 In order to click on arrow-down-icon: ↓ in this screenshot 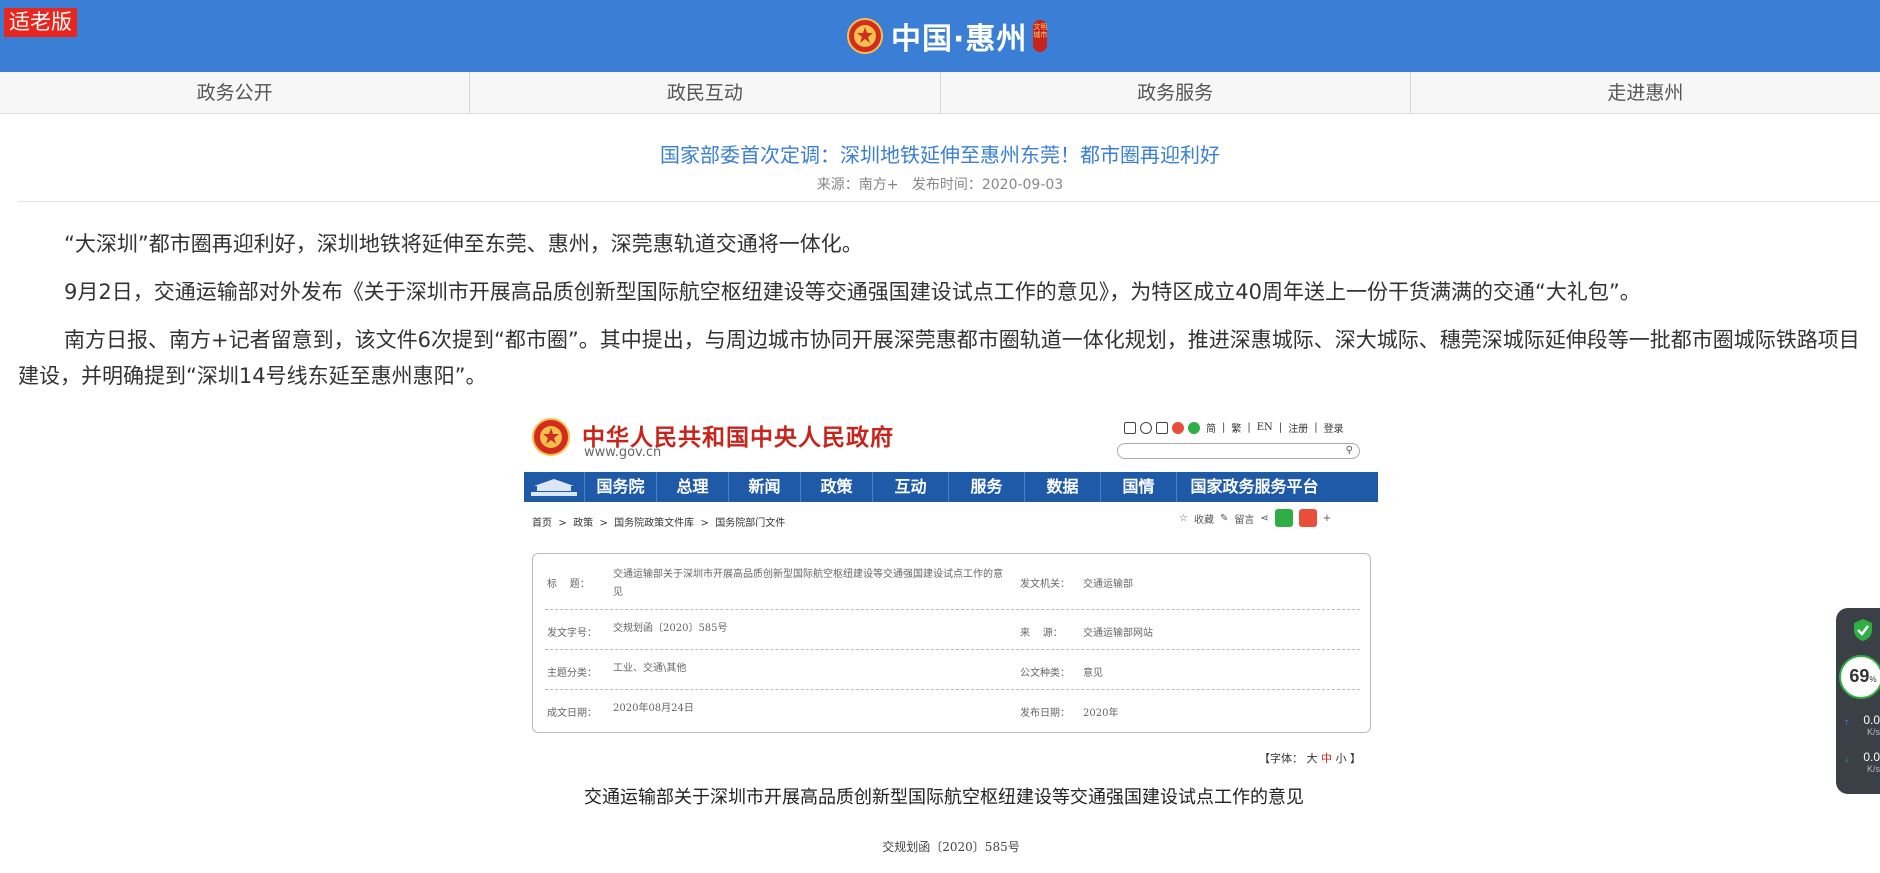, I will do `click(1846, 759)`.